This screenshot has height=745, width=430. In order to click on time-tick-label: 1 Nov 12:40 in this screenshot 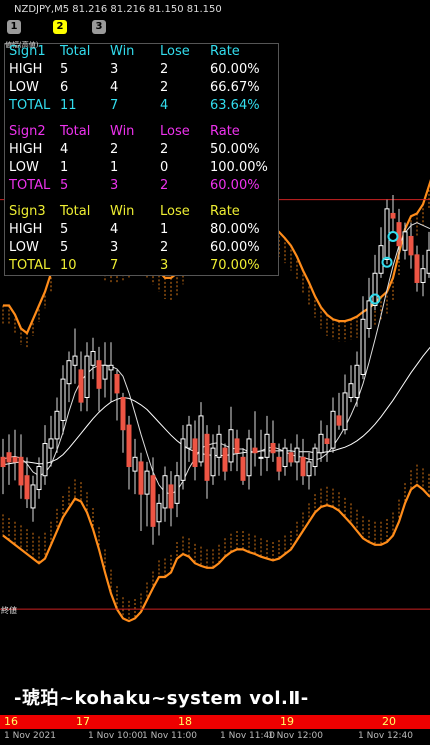, I will do `click(385, 736)`.